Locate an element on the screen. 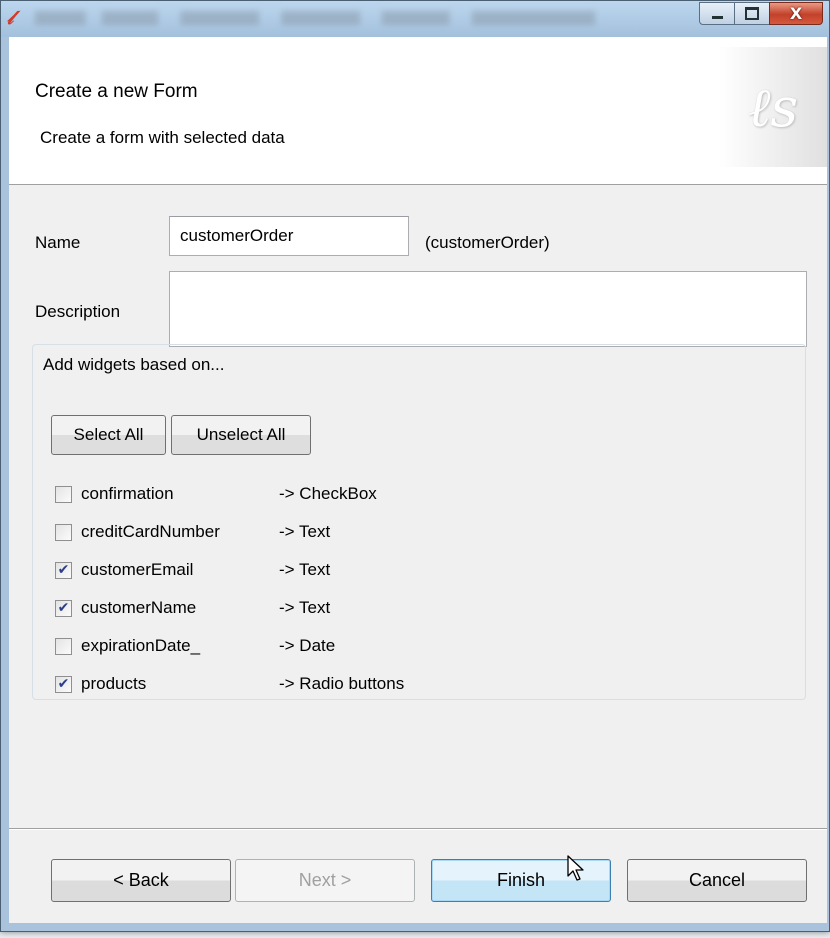 This screenshot has width=830, height=938. widget-field-name: creditCardNumber is located at coordinates (150, 531).